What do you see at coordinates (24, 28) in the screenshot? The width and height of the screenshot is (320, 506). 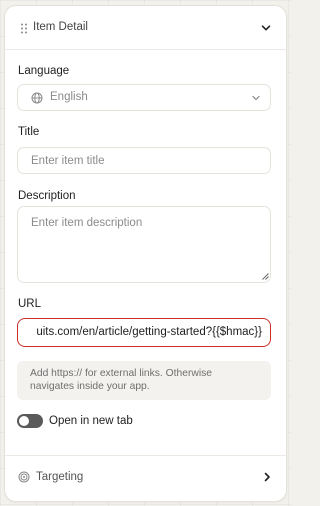 I see `drag-handle-icon` at bounding box center [24, 28].